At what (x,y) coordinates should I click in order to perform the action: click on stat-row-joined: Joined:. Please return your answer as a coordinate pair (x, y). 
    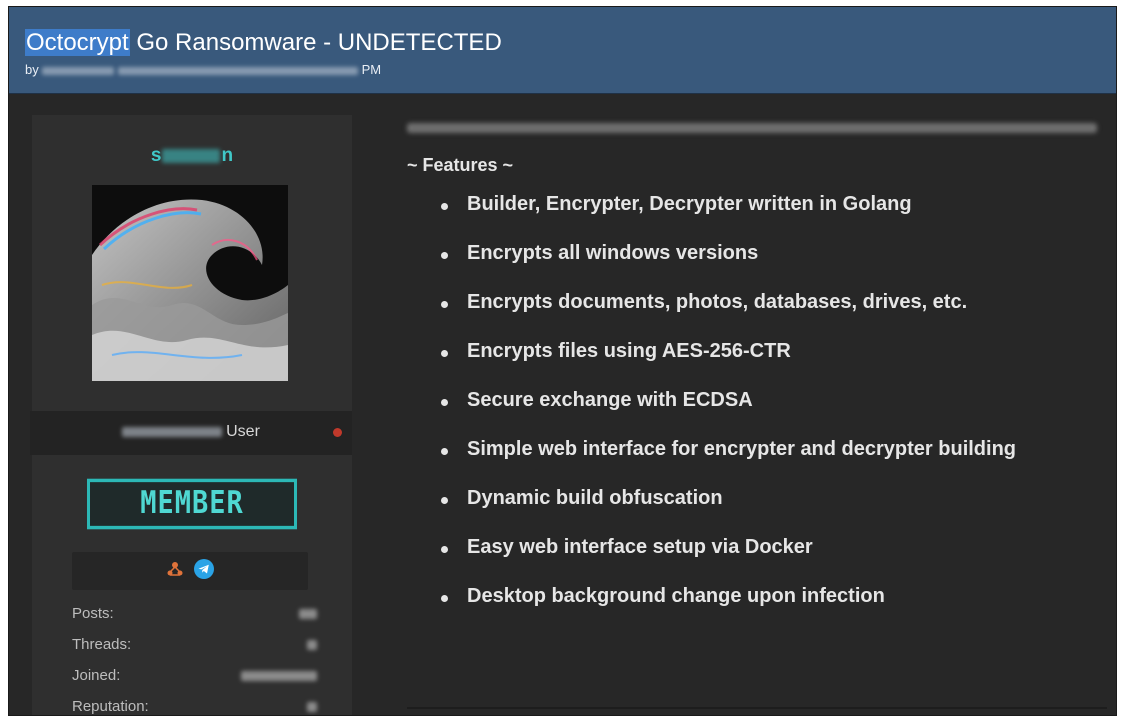
    Looking at the image, I should click on (194, 682).